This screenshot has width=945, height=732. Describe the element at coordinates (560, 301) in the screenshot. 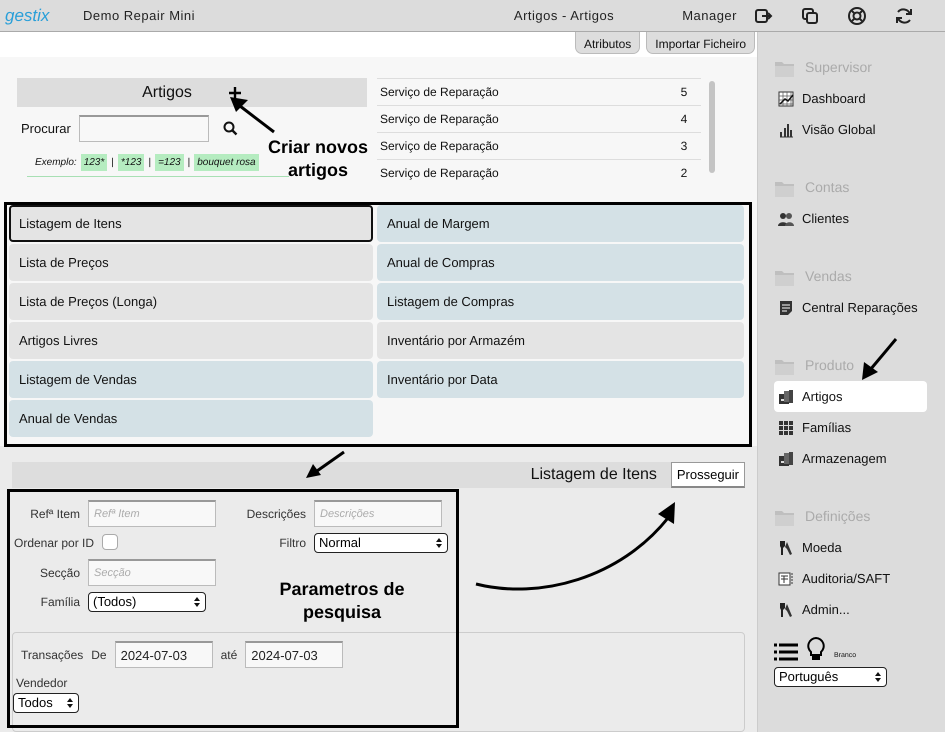

I see `report-item: Listagem de Compras` at that location.